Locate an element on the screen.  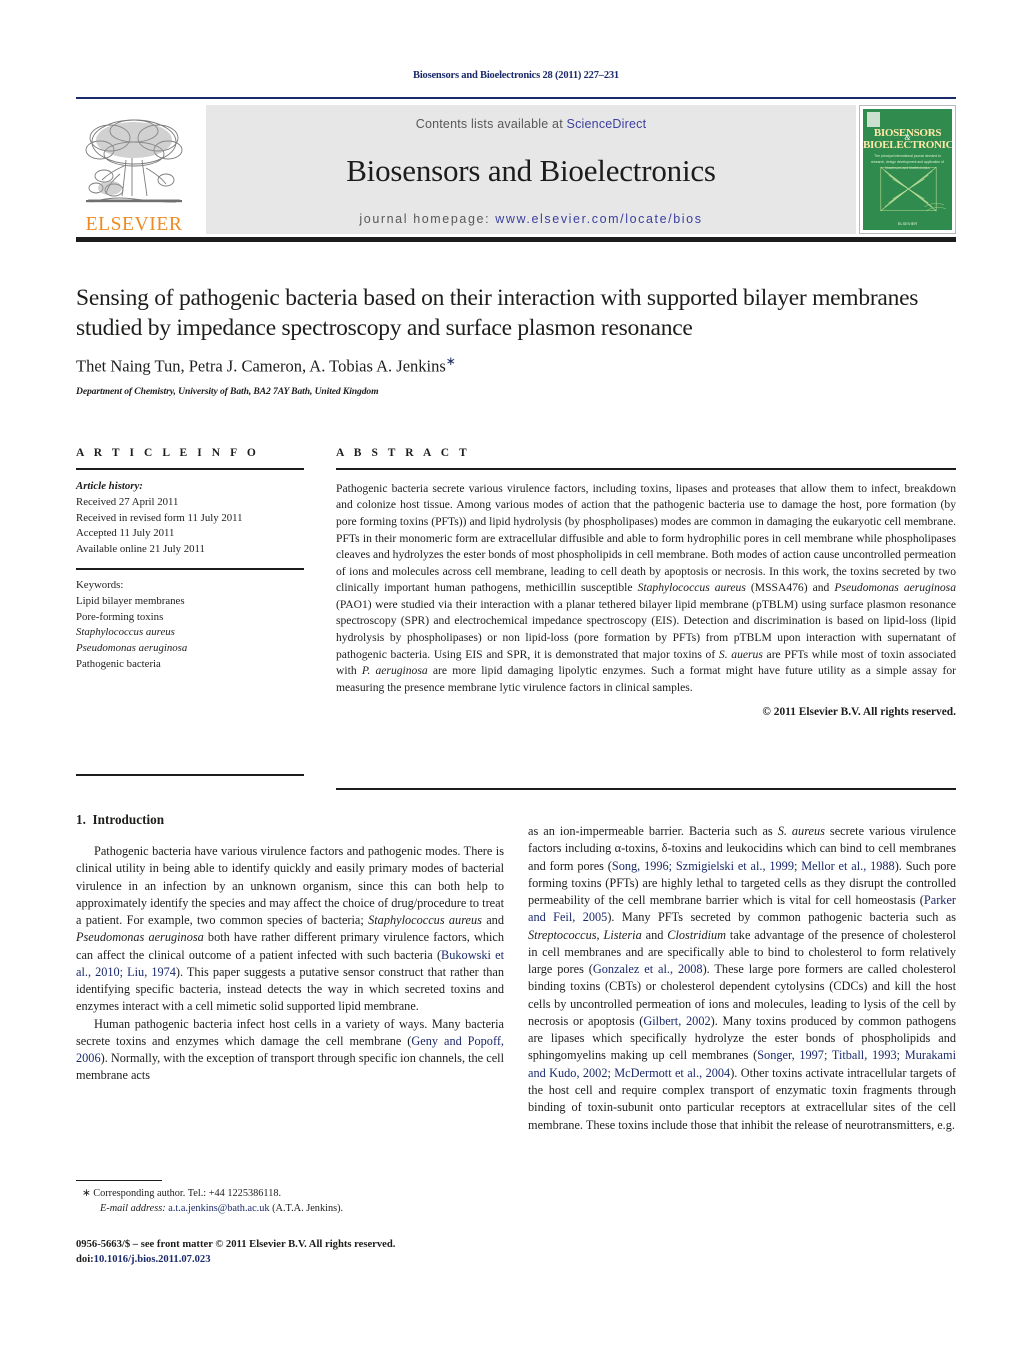
keywords-divider-rule is located at coordinates (190, 569).